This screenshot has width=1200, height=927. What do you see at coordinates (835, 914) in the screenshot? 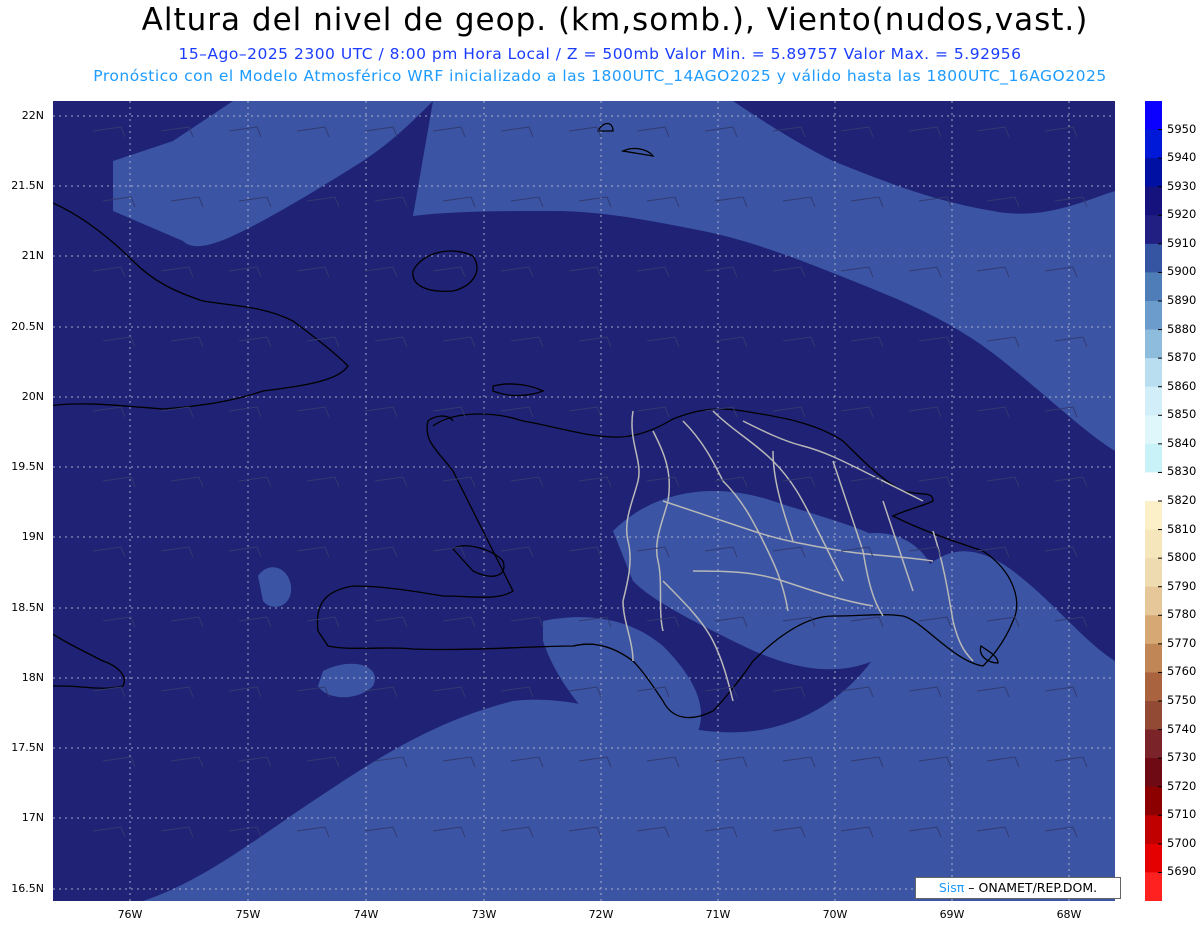
I see `lon-label: 70W` at bounding box center [835, 914].